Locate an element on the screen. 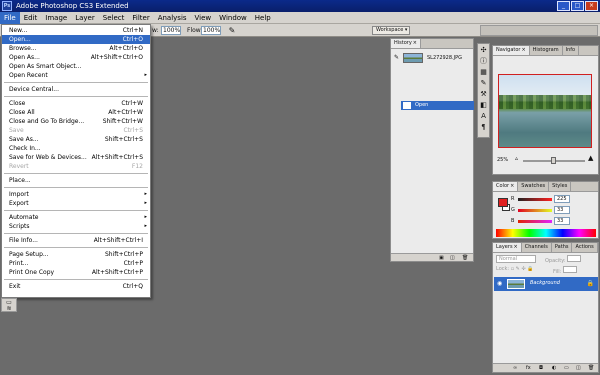 The width and height of the screenshot is (600, 375). file-menu-item-scripts: Scripts ▸ is located at coordinates (76, 226).